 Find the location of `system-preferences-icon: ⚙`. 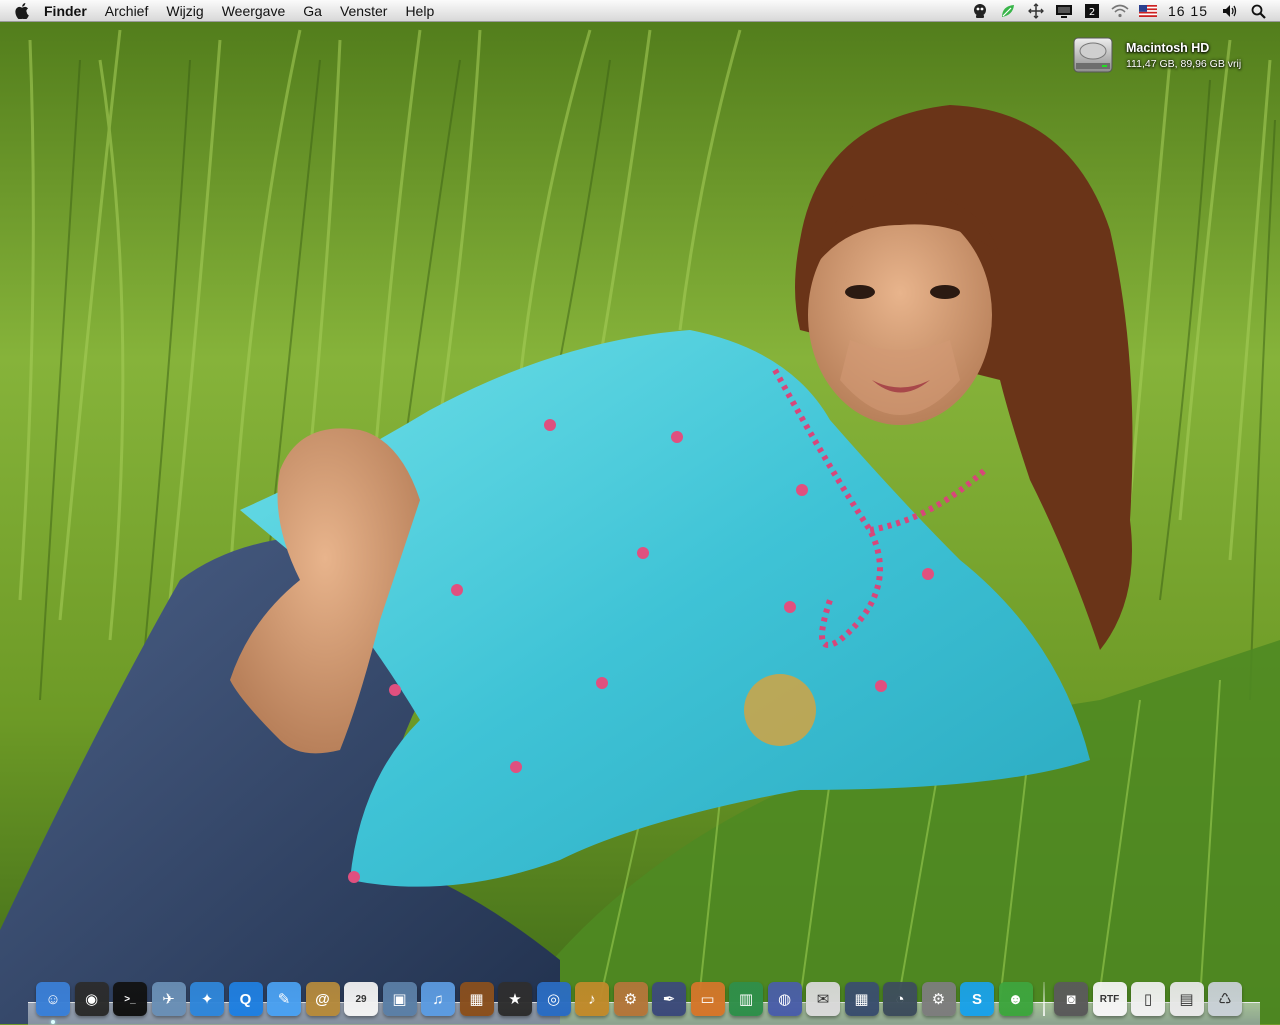

system-preferences-icon: ⚙ is located at coordinates (938, 999).